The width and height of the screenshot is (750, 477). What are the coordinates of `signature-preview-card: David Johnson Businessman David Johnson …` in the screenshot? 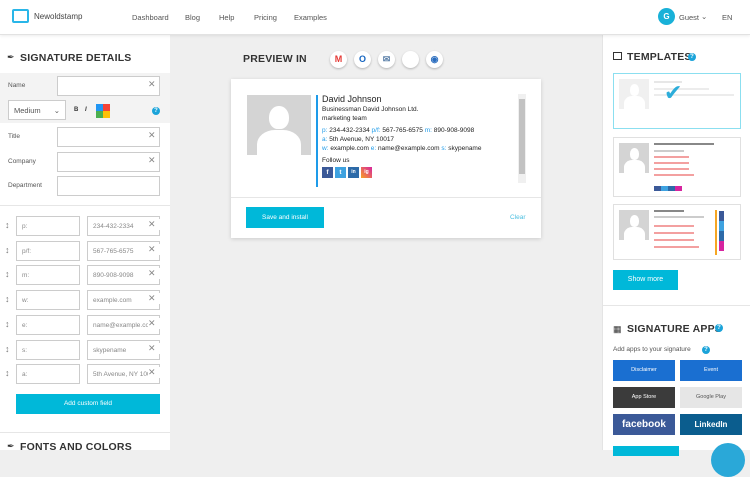 It's located at (386, 158).